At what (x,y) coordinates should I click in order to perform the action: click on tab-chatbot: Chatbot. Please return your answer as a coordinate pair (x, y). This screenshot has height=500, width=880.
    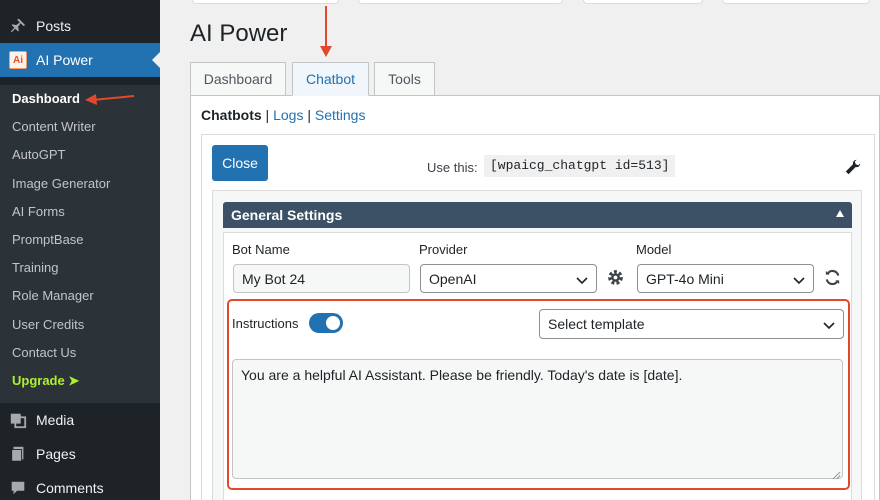
    Looking at the image, I should click on (330, 79).